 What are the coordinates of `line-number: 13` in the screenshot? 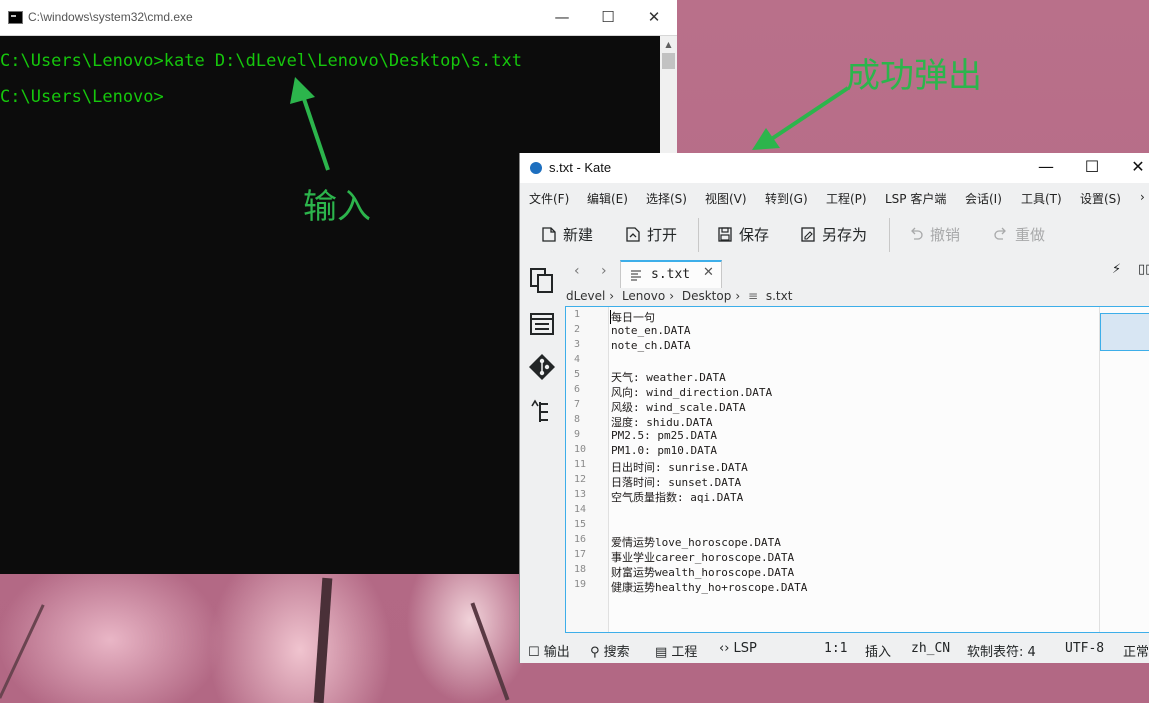 It's located at (580, 494).